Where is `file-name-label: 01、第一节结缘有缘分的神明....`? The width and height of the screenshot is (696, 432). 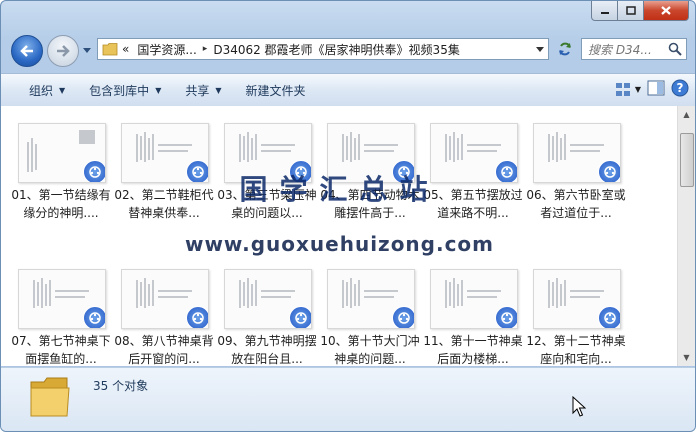 file-name-label: 01、第一节结缘有缘分的神明.... is located at coordinates (61, 204).